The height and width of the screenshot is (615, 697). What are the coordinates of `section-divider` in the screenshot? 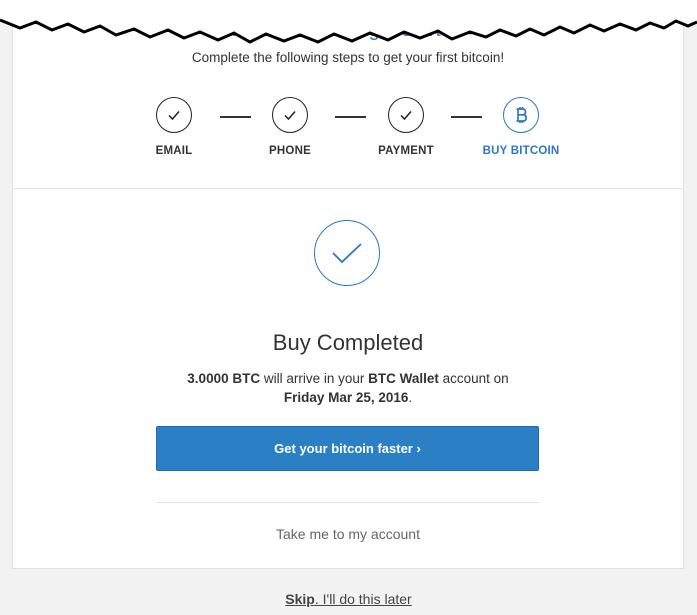 It's located at (348, 188).